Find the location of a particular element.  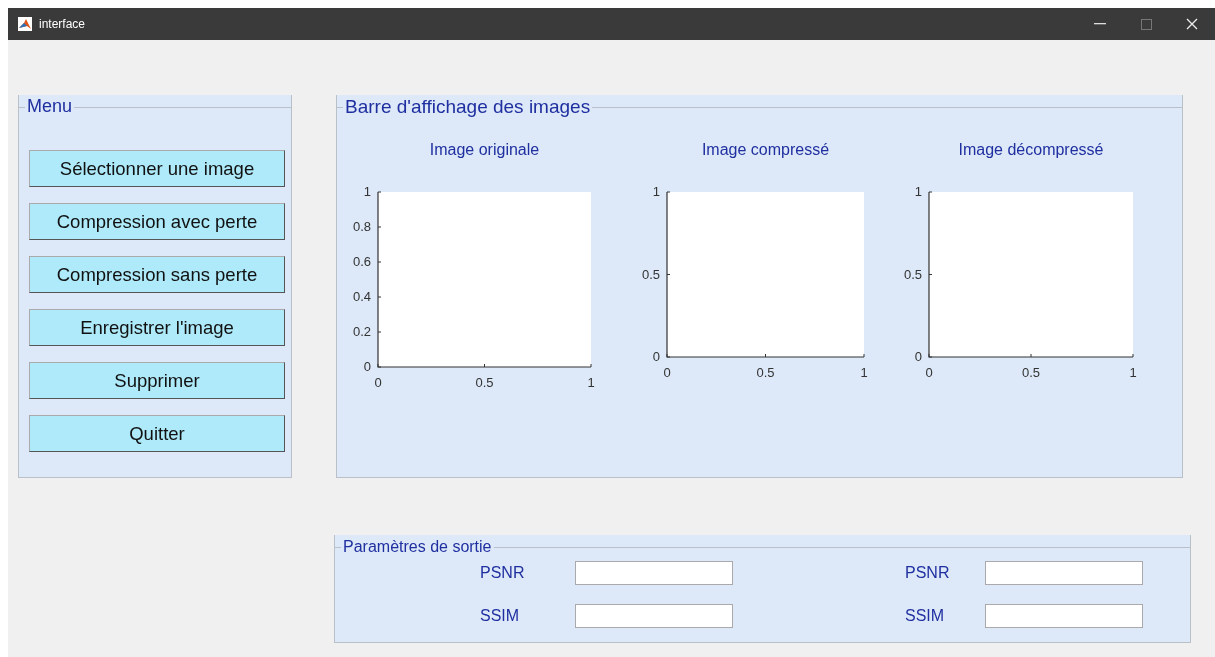

panel-title: Menu is located at coordinates (50, 106).